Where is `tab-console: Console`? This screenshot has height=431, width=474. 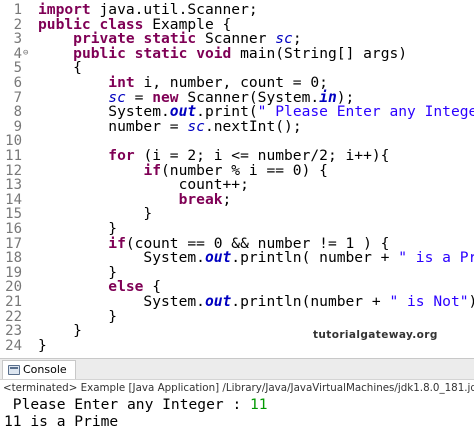
tab-console: Console is located at coordinates (39, 369).